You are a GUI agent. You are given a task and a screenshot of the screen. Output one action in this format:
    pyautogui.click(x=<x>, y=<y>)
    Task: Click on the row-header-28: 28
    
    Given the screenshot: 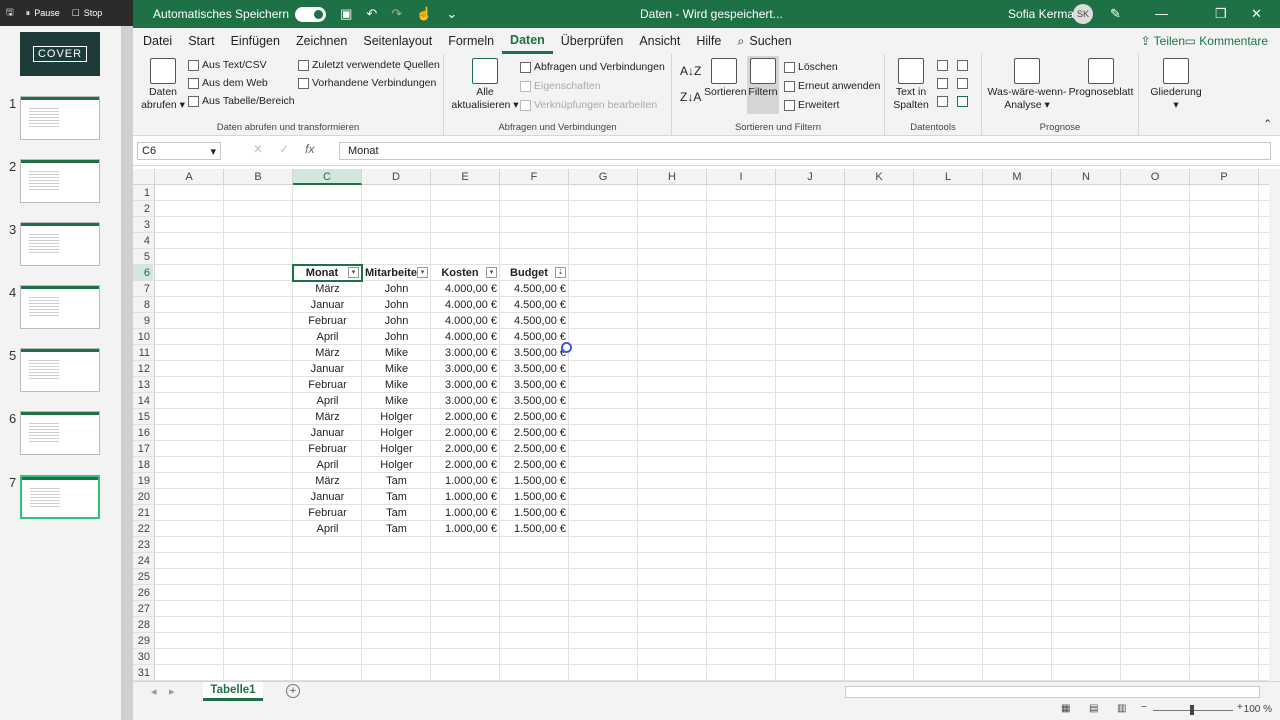 What is the action you would take?
    pyautogui.click(x=143, y=625)
    